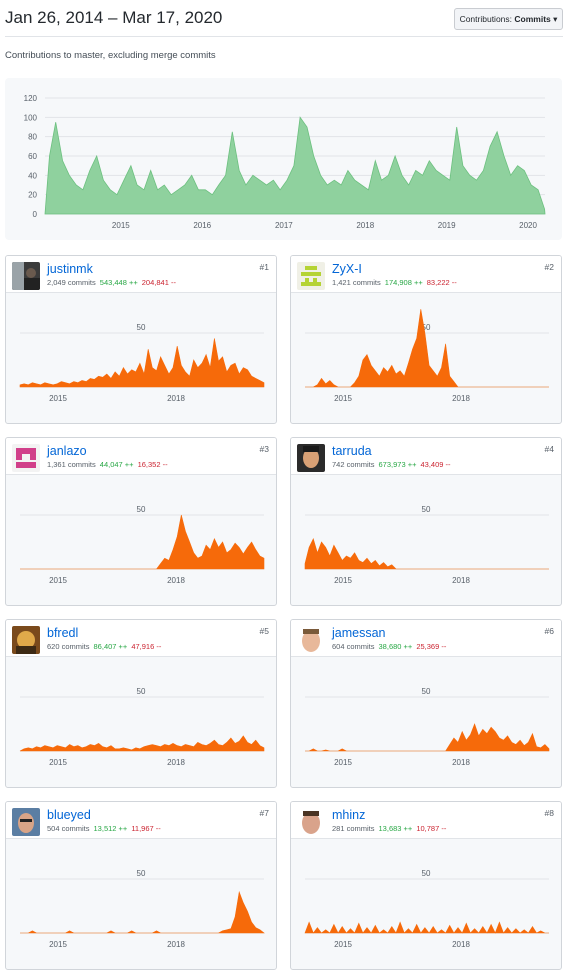 Image resolution: width=569 pixels, height=970 pixels. Describe the element at coordinates (549, 813) in the screenshot. I see `contributor-rank: #8` at that location.